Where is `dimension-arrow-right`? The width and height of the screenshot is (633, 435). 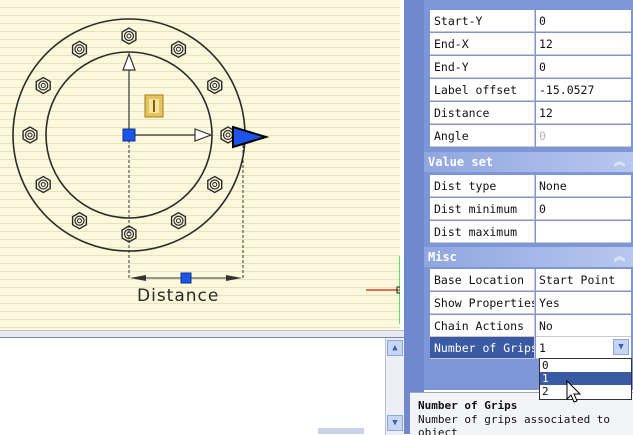
dimension-arrow-right is located at coordinates (234, 278).